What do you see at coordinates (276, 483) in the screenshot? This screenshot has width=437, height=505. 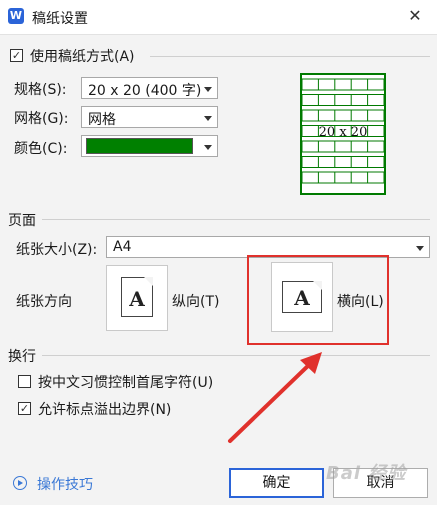 I see `ok-button: 确定` at bounding box center [276, 483].